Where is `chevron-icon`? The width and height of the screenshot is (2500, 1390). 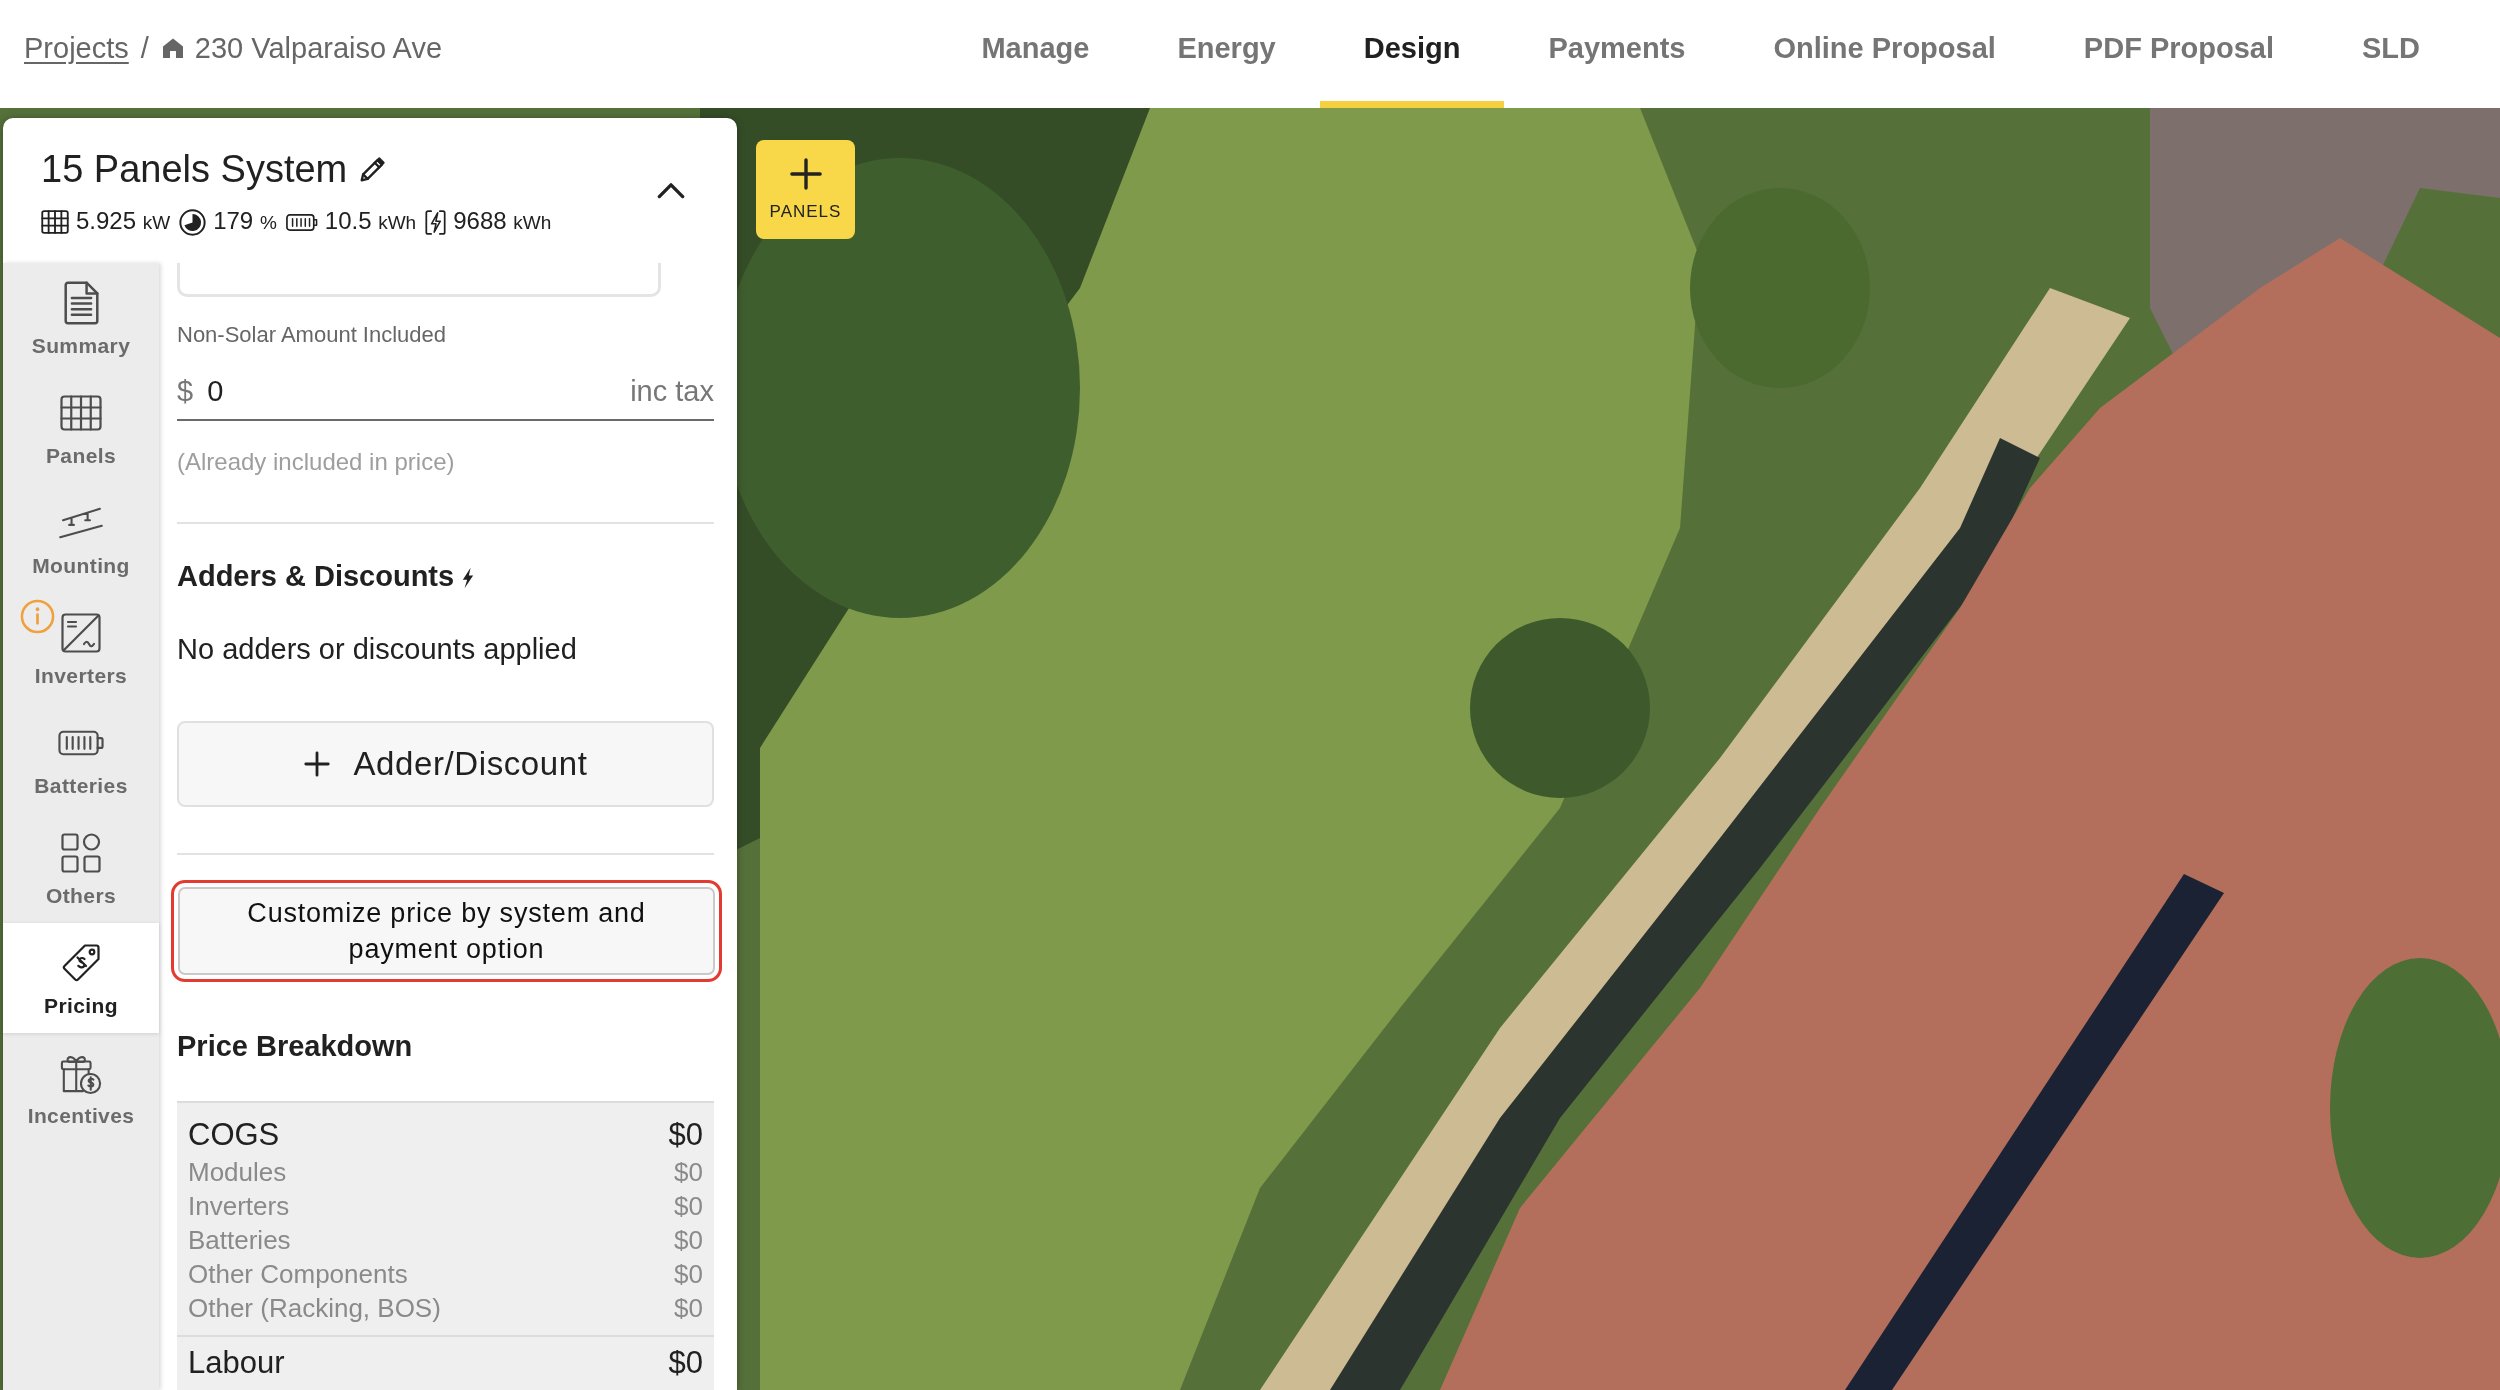 chevron-icon is located at coordinates (671, 190).